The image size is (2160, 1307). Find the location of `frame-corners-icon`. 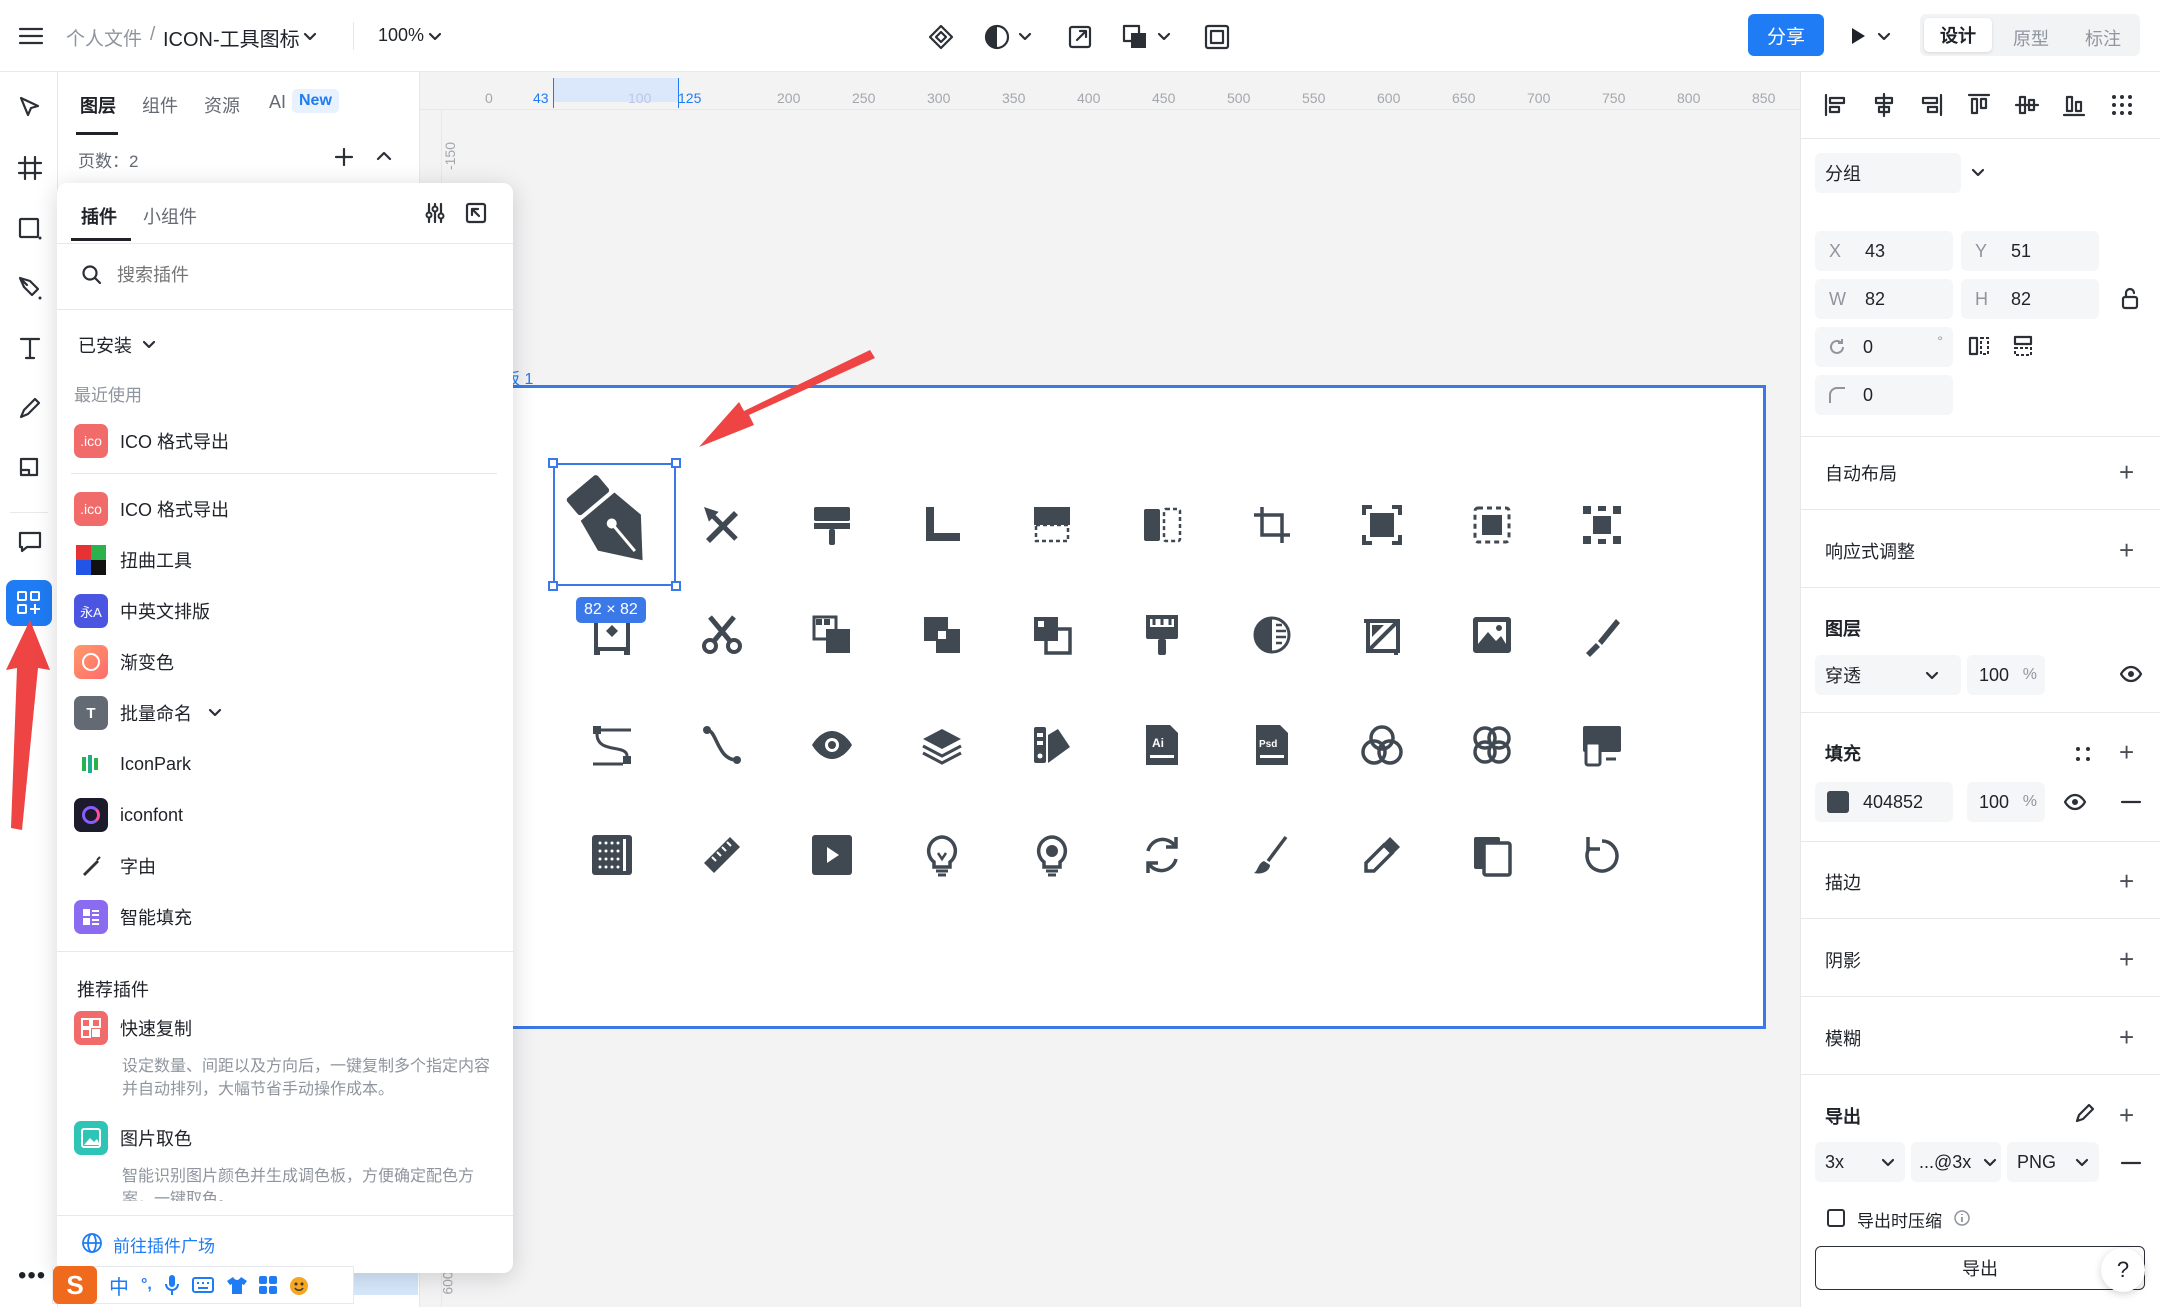

frame-corners-icon is located at coordinates (1382, 525).